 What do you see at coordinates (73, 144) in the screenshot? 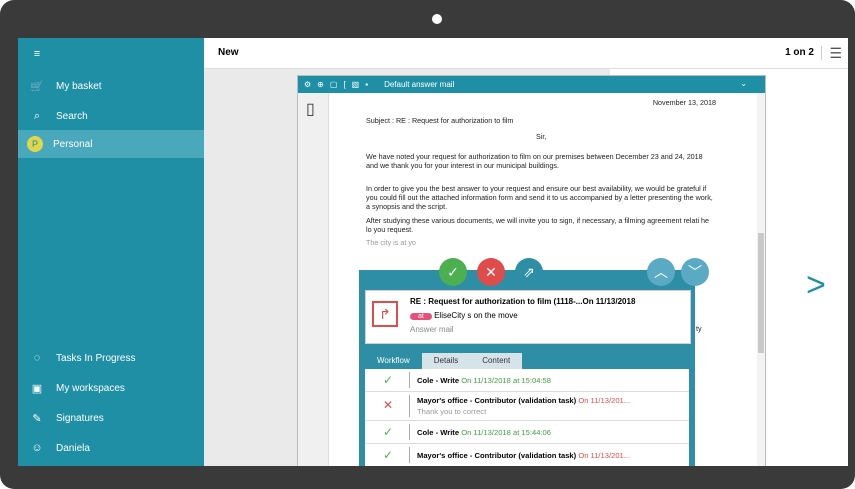
I see `sidebar-item-label: Personal` at bounding box center [73, 144].